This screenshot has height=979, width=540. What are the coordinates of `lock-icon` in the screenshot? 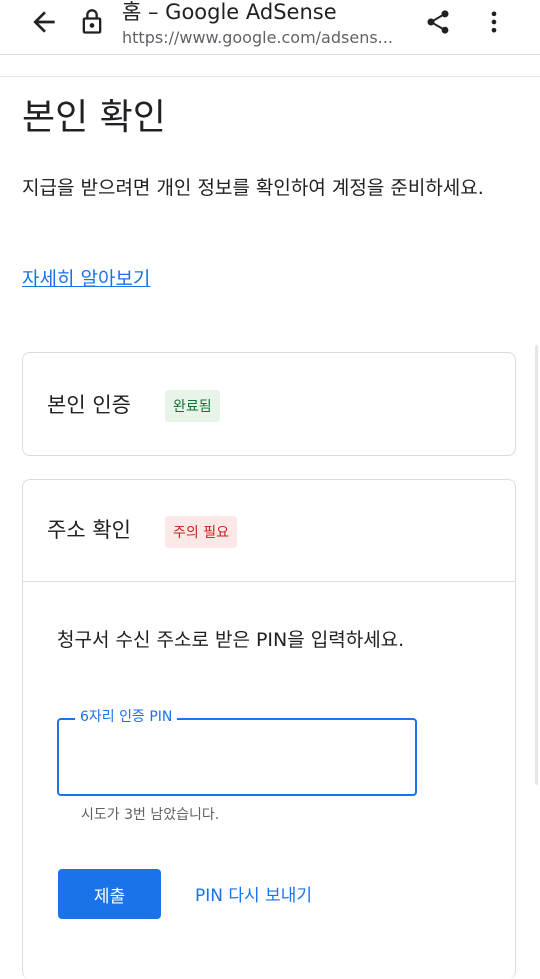 It's located at (92, 22).